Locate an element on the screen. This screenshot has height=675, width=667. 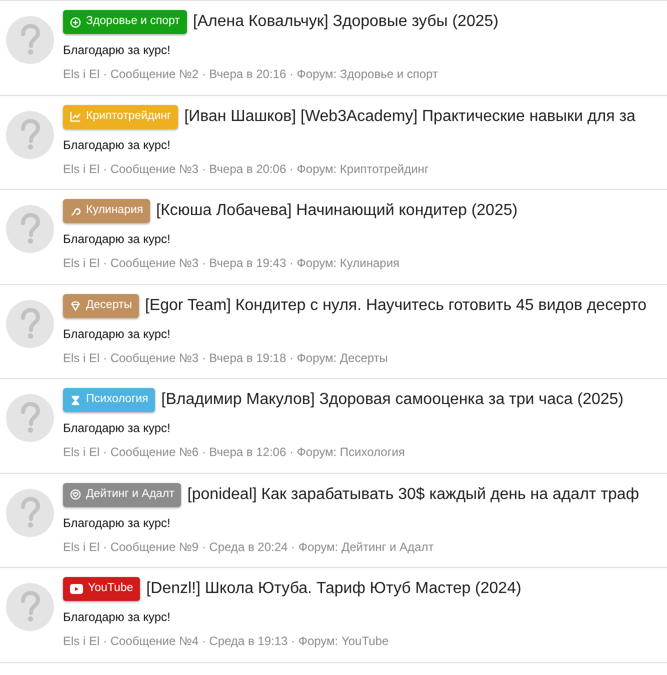
post-meta: Els i El · Сообщение №9 · Среда в 20:24 · Форум: Дейтинг и Адалт is located at coordinates (249, 547).